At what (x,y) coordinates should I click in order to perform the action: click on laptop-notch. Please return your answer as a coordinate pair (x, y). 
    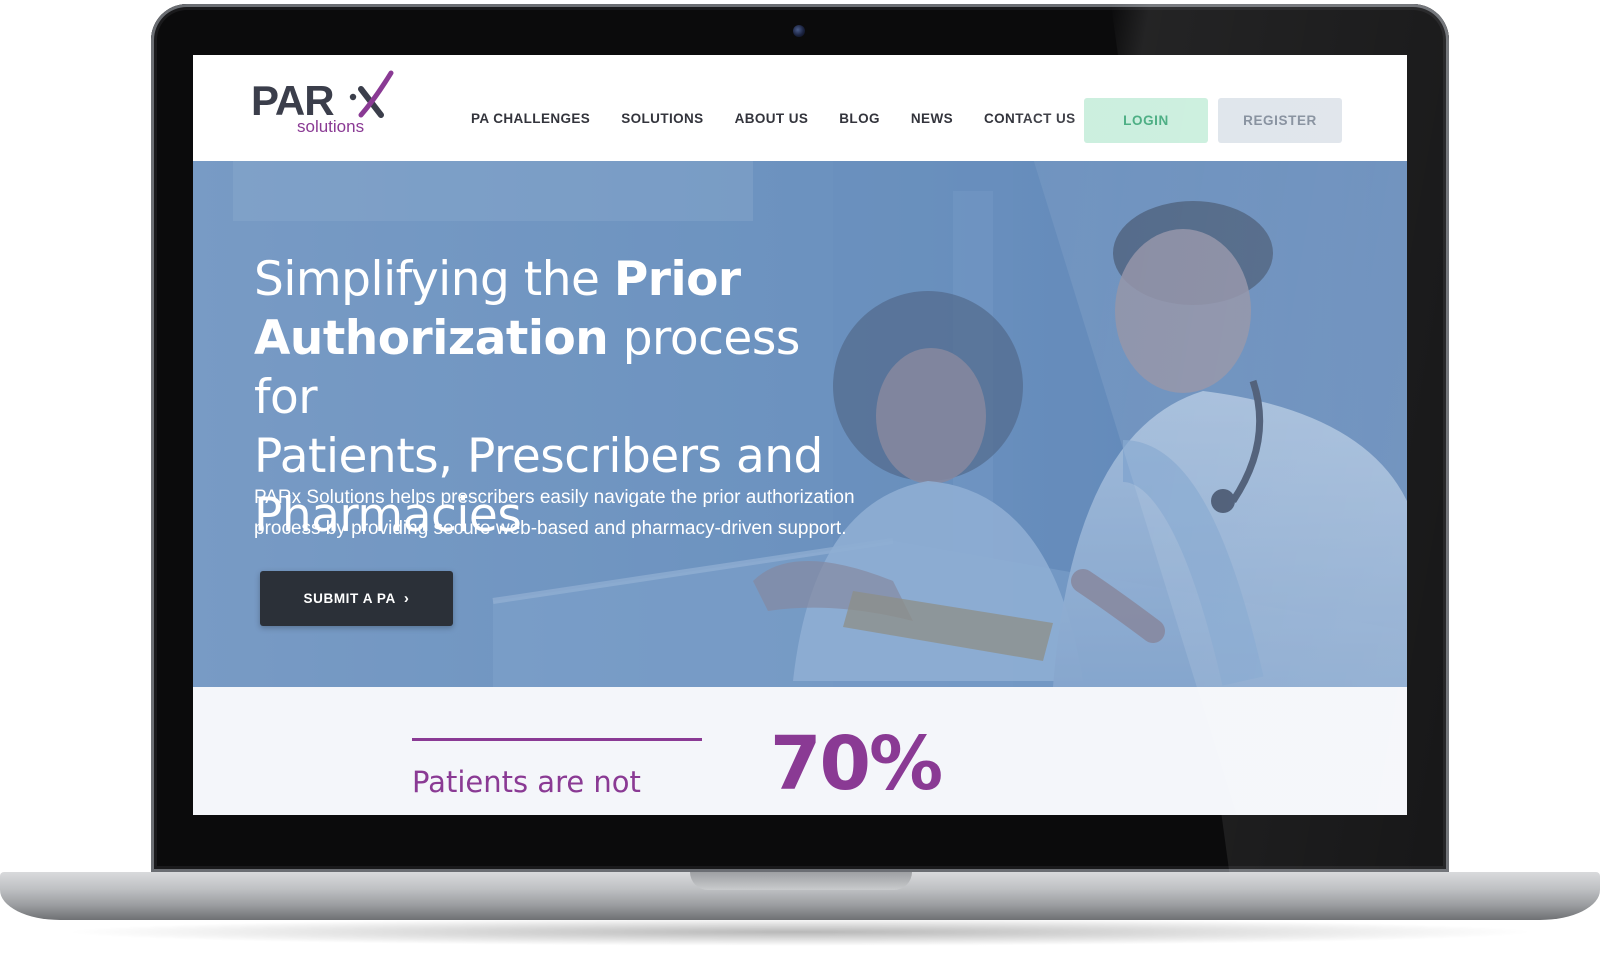
    Looking at the image, I should click on (801, 881).